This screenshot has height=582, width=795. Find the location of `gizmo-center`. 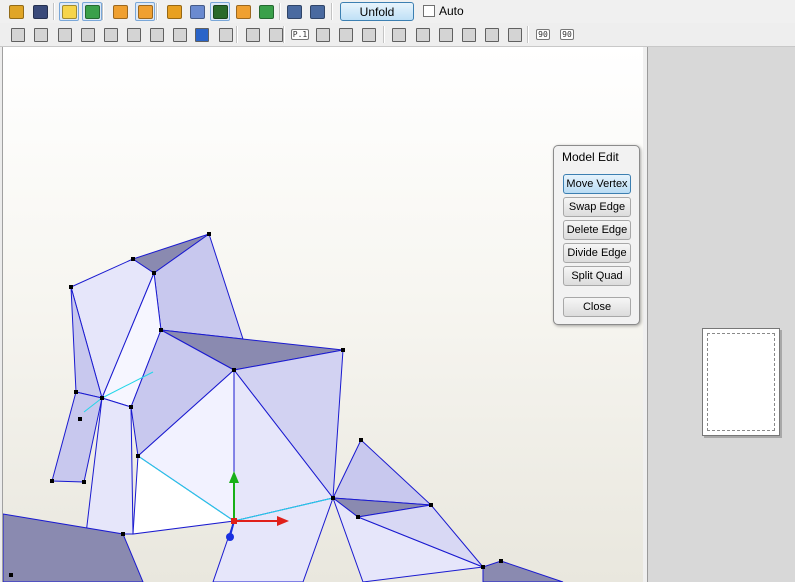

gizmo-center is located at coordinates (234, 521).